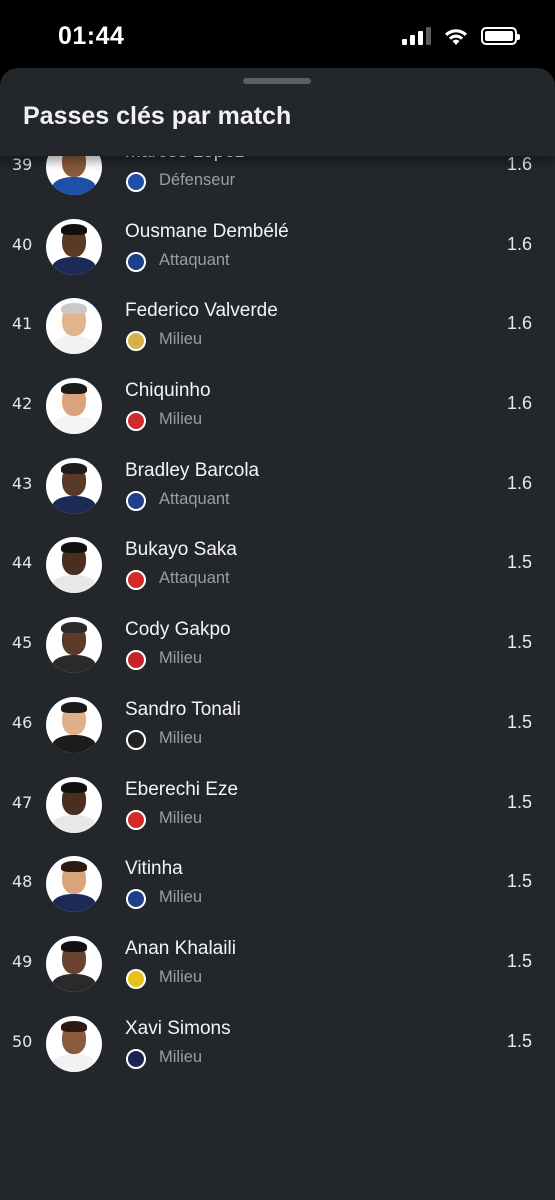 The image size is (555, 1200). Describe the element at coordinates (277, 34) in the screenshot. I see `status-bar: 01:44` at that location.